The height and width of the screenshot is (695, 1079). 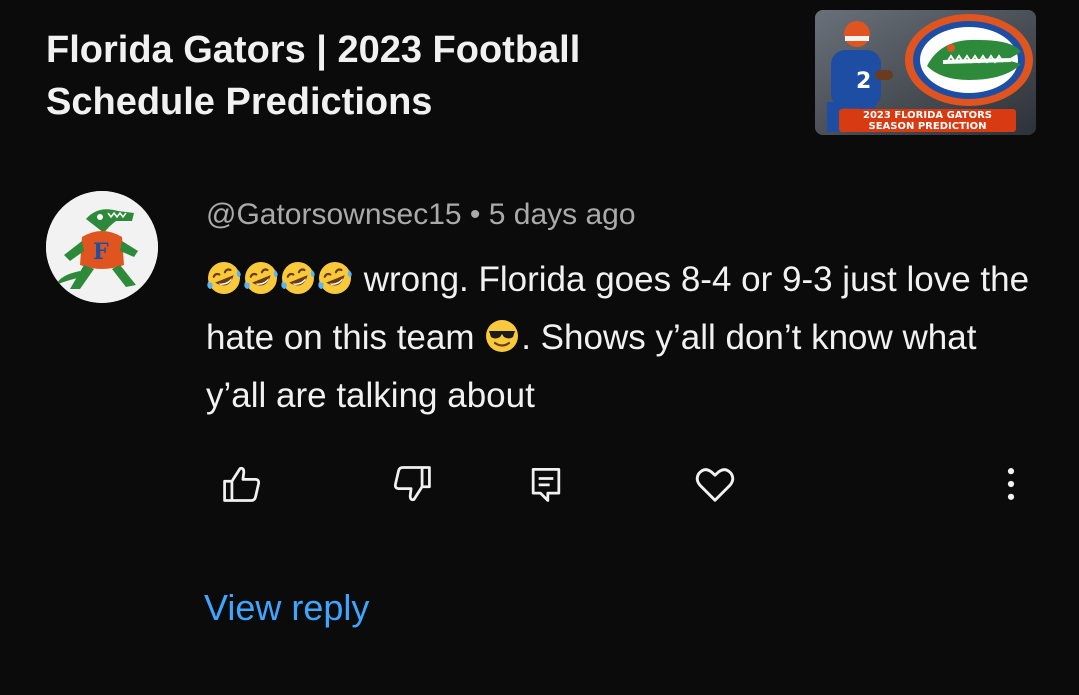 I want to click on svg-text: F, so click(x=101, y=252).